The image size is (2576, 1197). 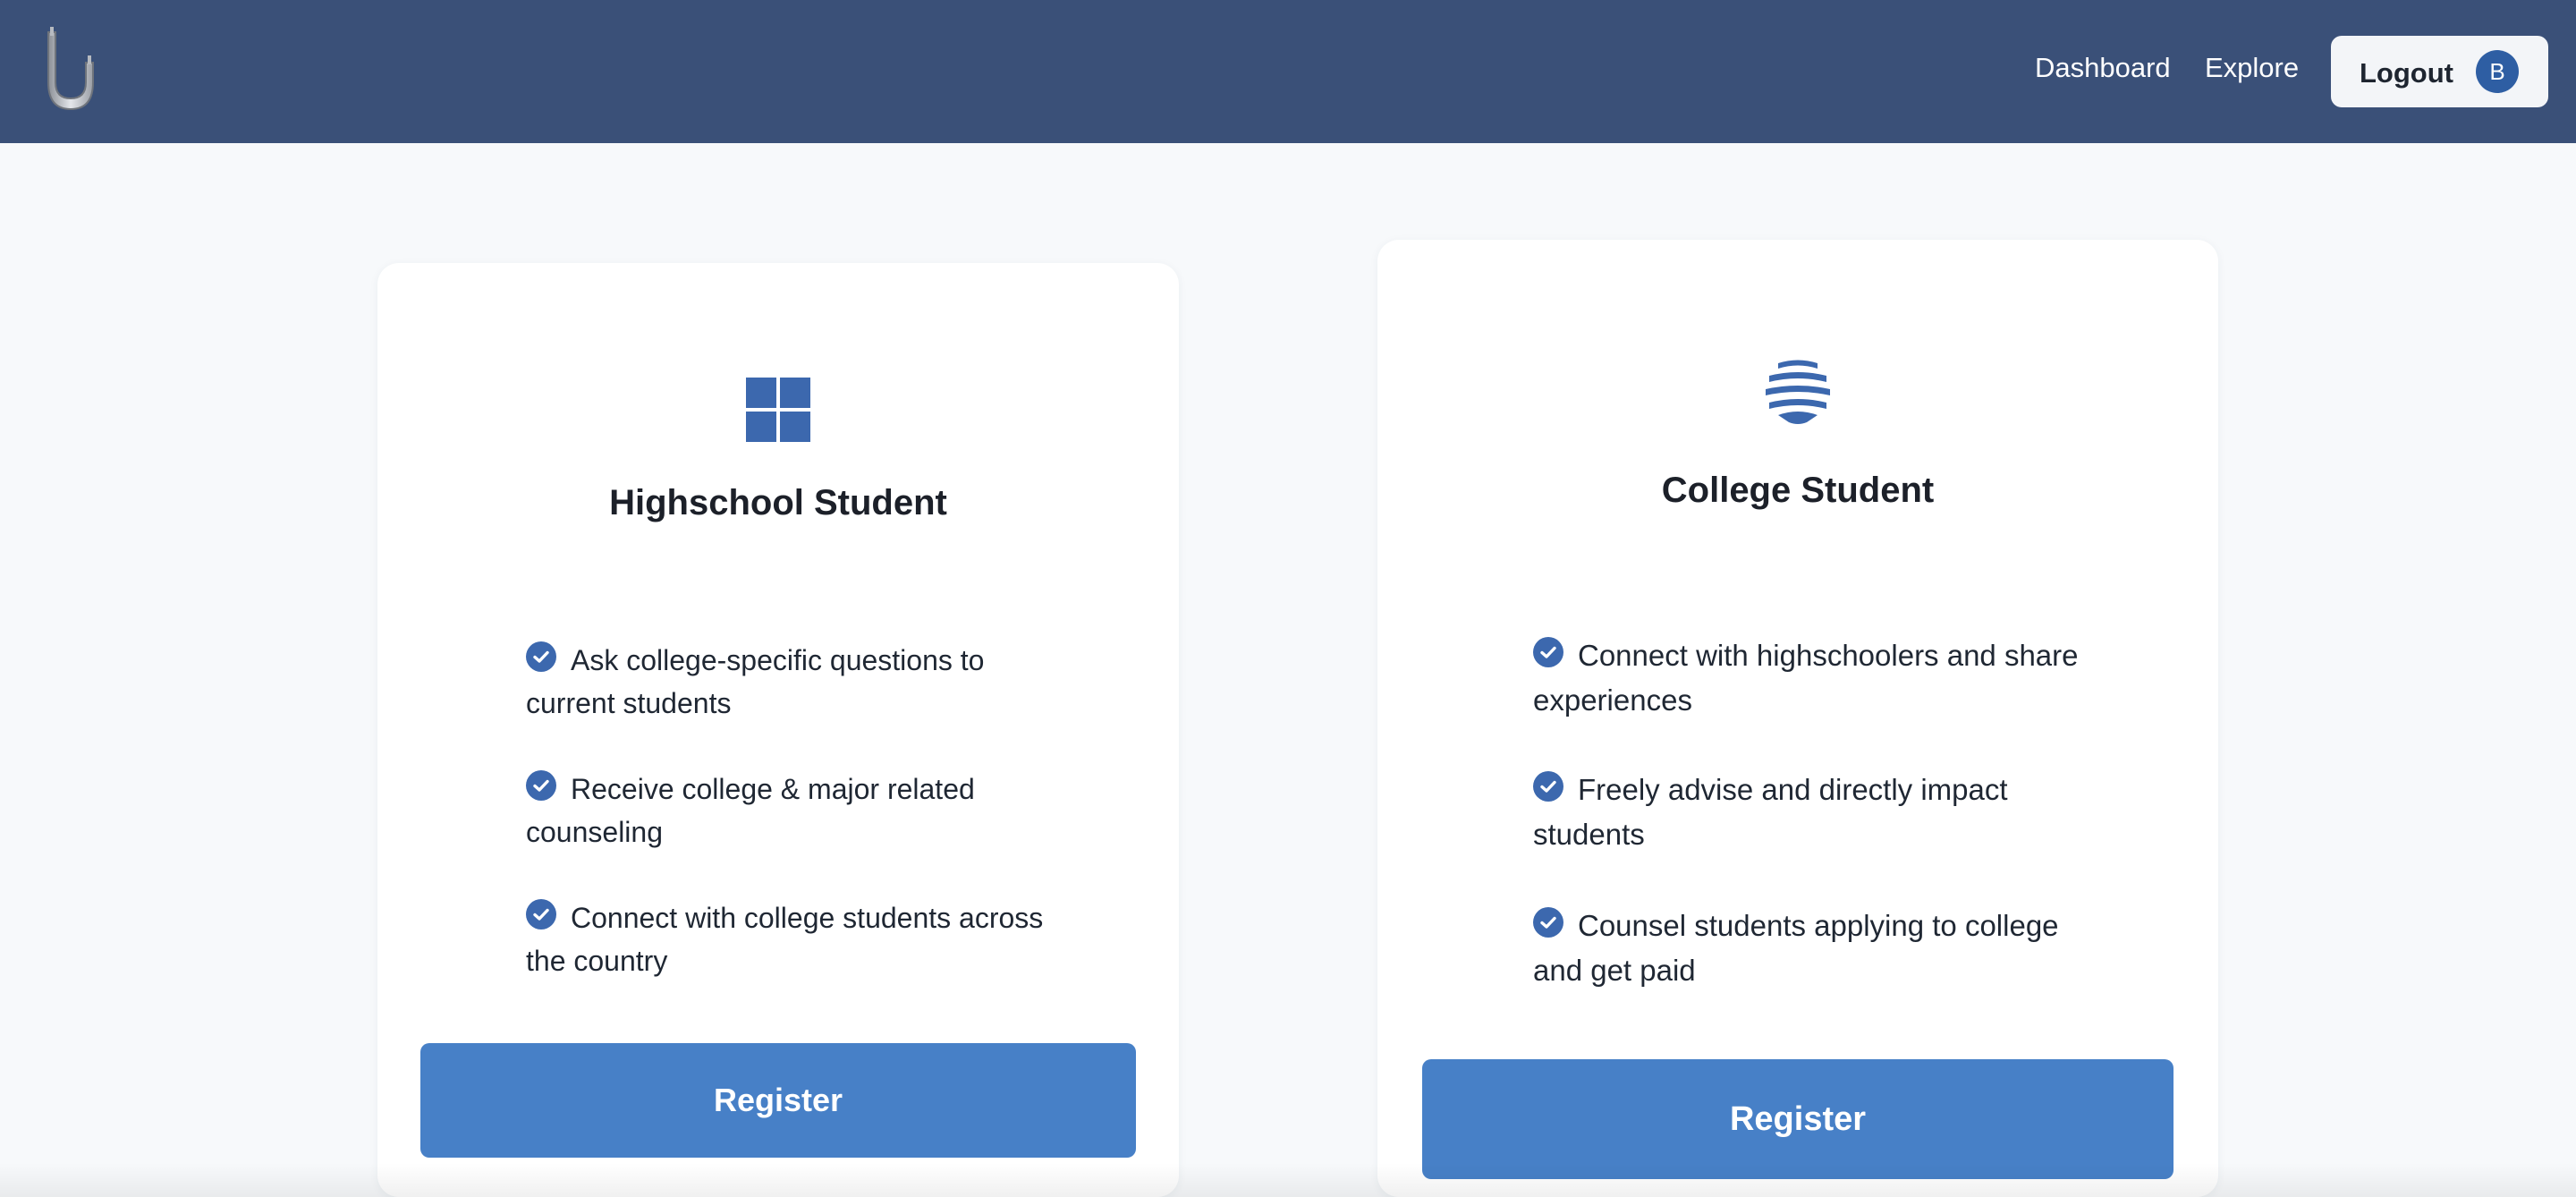 I want to click on nav-link-explore: Explore, so click(x=2252, y=68).